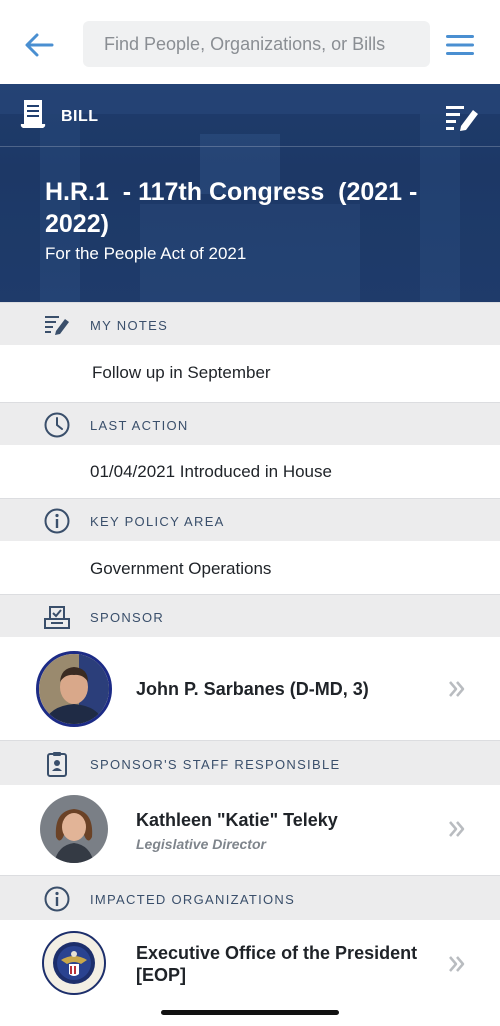 The height and width of the screenshot is (1026, 500). I want to click on policy-area-text: Government Operations, so click(181, 568).